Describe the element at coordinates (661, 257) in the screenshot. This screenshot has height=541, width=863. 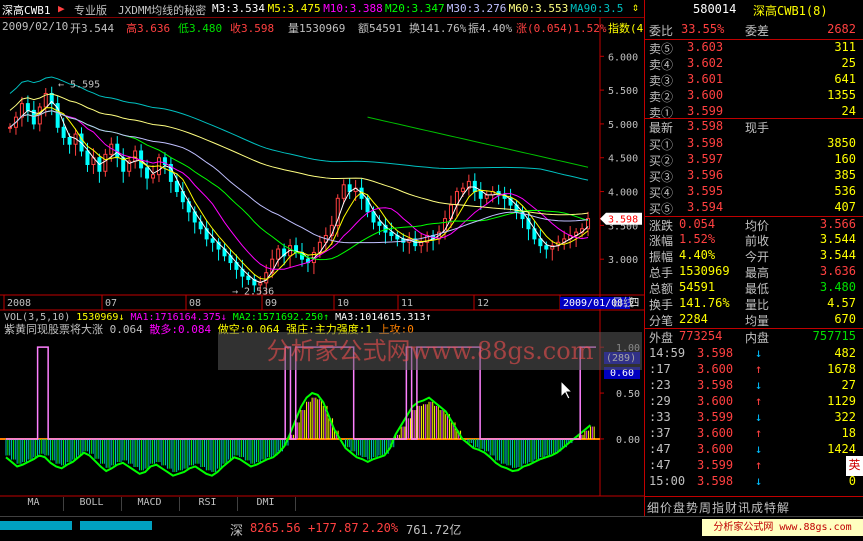
I see `stat-label: 振幅` at that location.